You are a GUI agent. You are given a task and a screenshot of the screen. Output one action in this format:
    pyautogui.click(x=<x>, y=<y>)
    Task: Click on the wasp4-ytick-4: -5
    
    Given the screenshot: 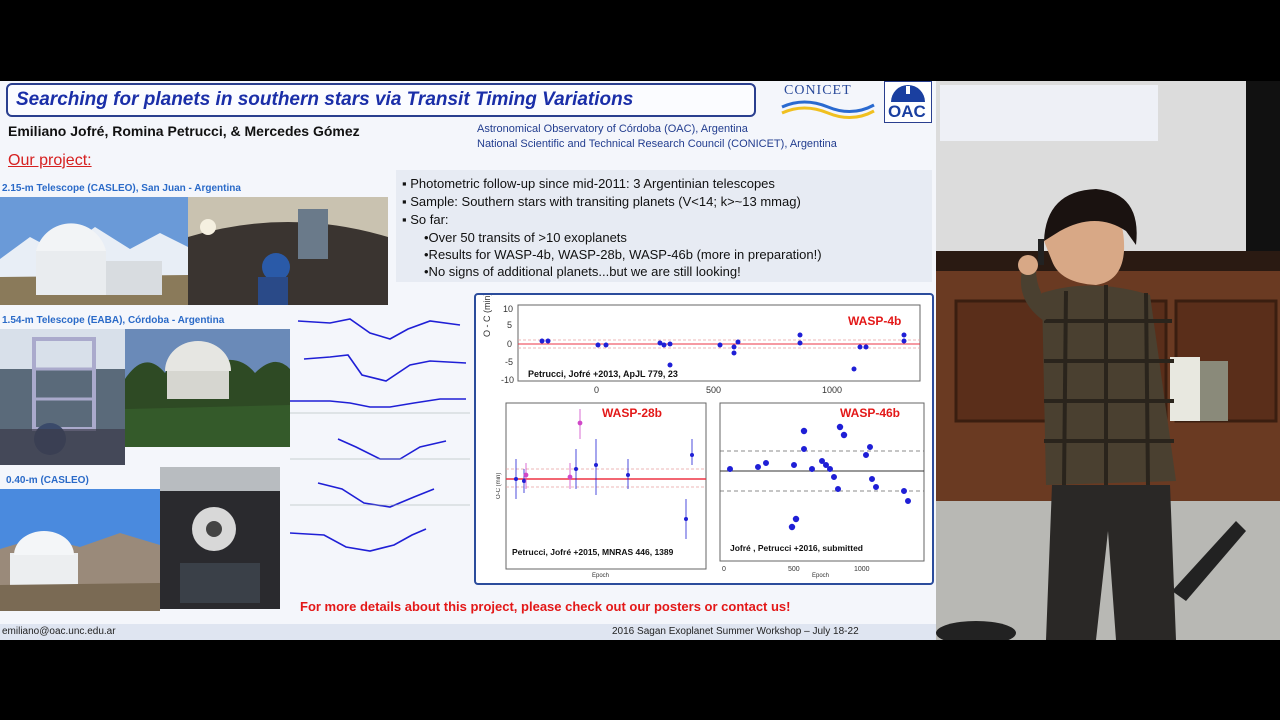 What is the action you would take?
    pyautogui.click(x=509, y=362)
    